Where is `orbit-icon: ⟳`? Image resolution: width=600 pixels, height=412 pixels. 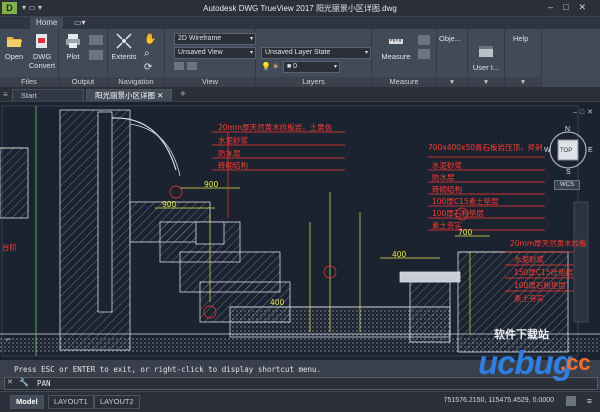 orbit-icon: ⟳ is located at coordinates (148, 67).